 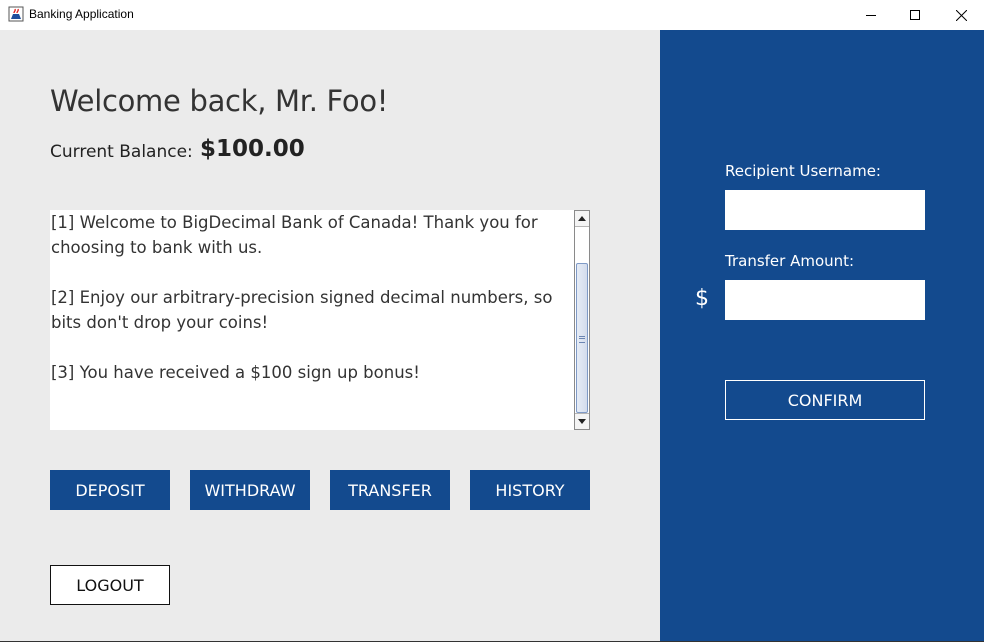 I want to click on scroll-up-button, so click(x=582, y=219).